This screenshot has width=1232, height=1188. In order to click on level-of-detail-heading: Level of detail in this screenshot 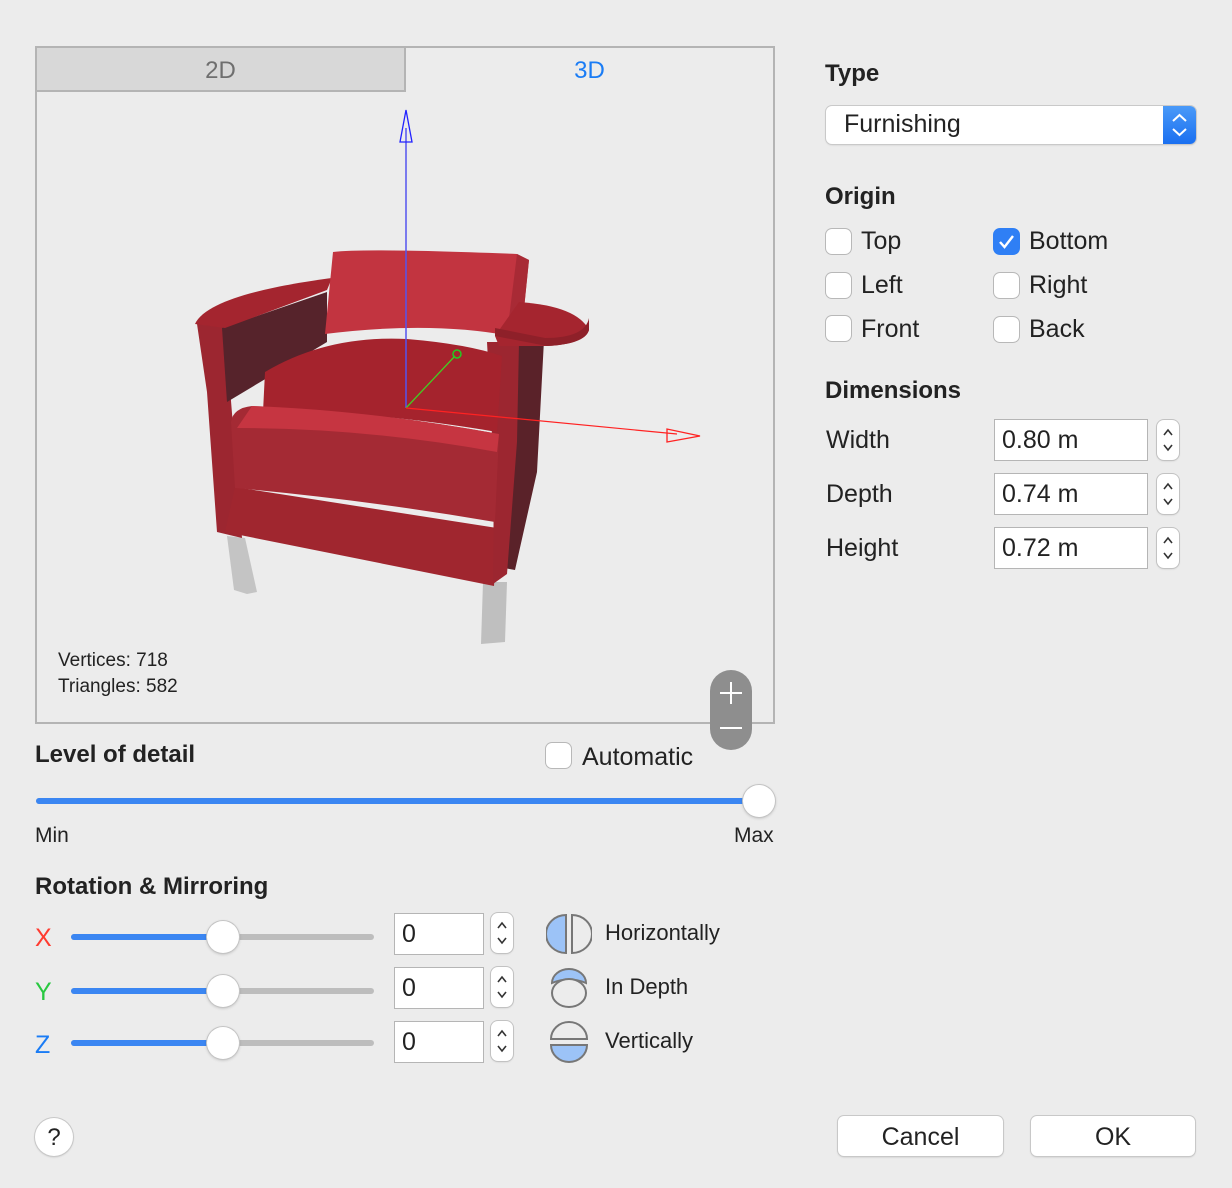, I will do `click(115, 754)`.